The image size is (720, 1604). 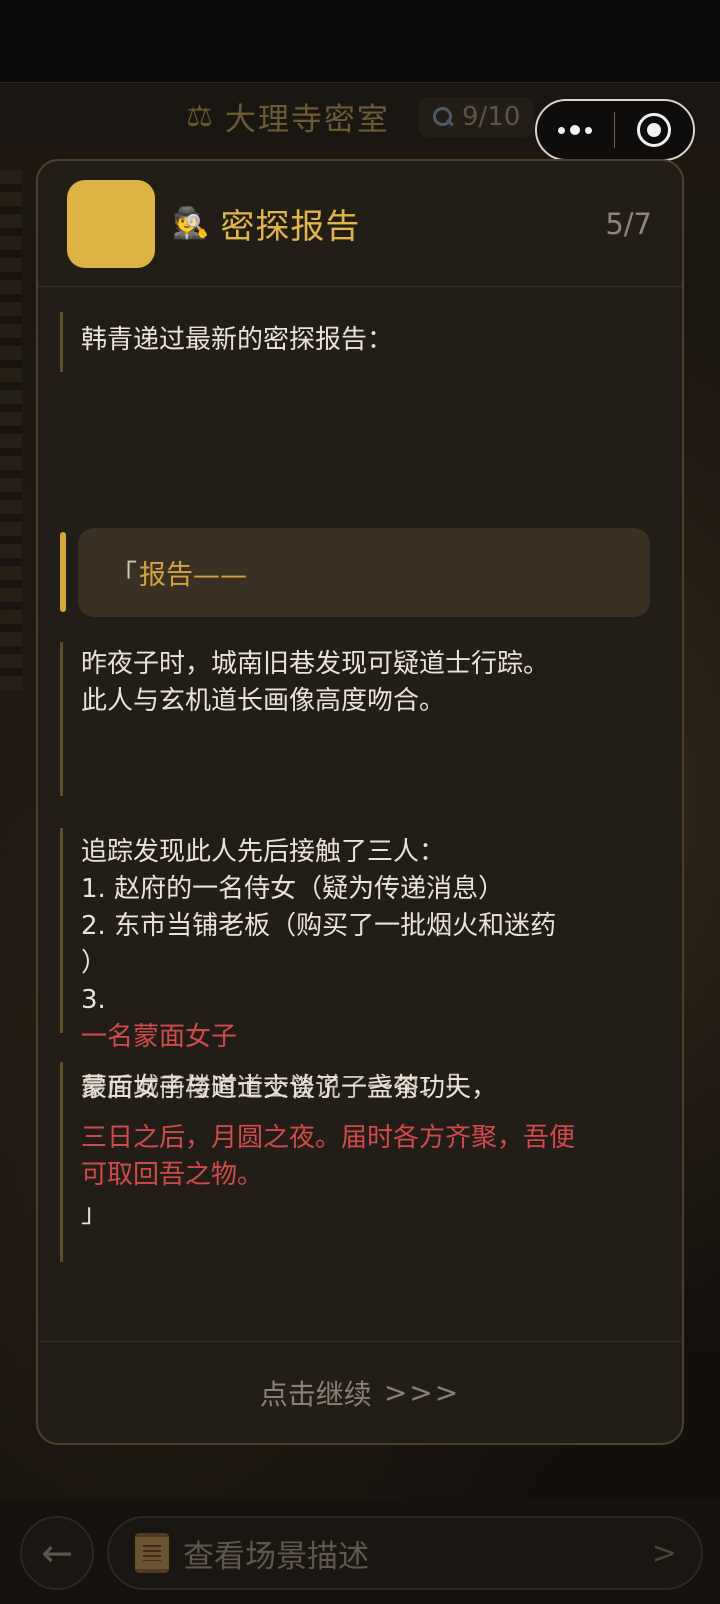 I want to click on quote-text: 三日之后，月圆之夜。届时各方齐聚，吾便可取回吾之物。, so click(x=328, y=1156).